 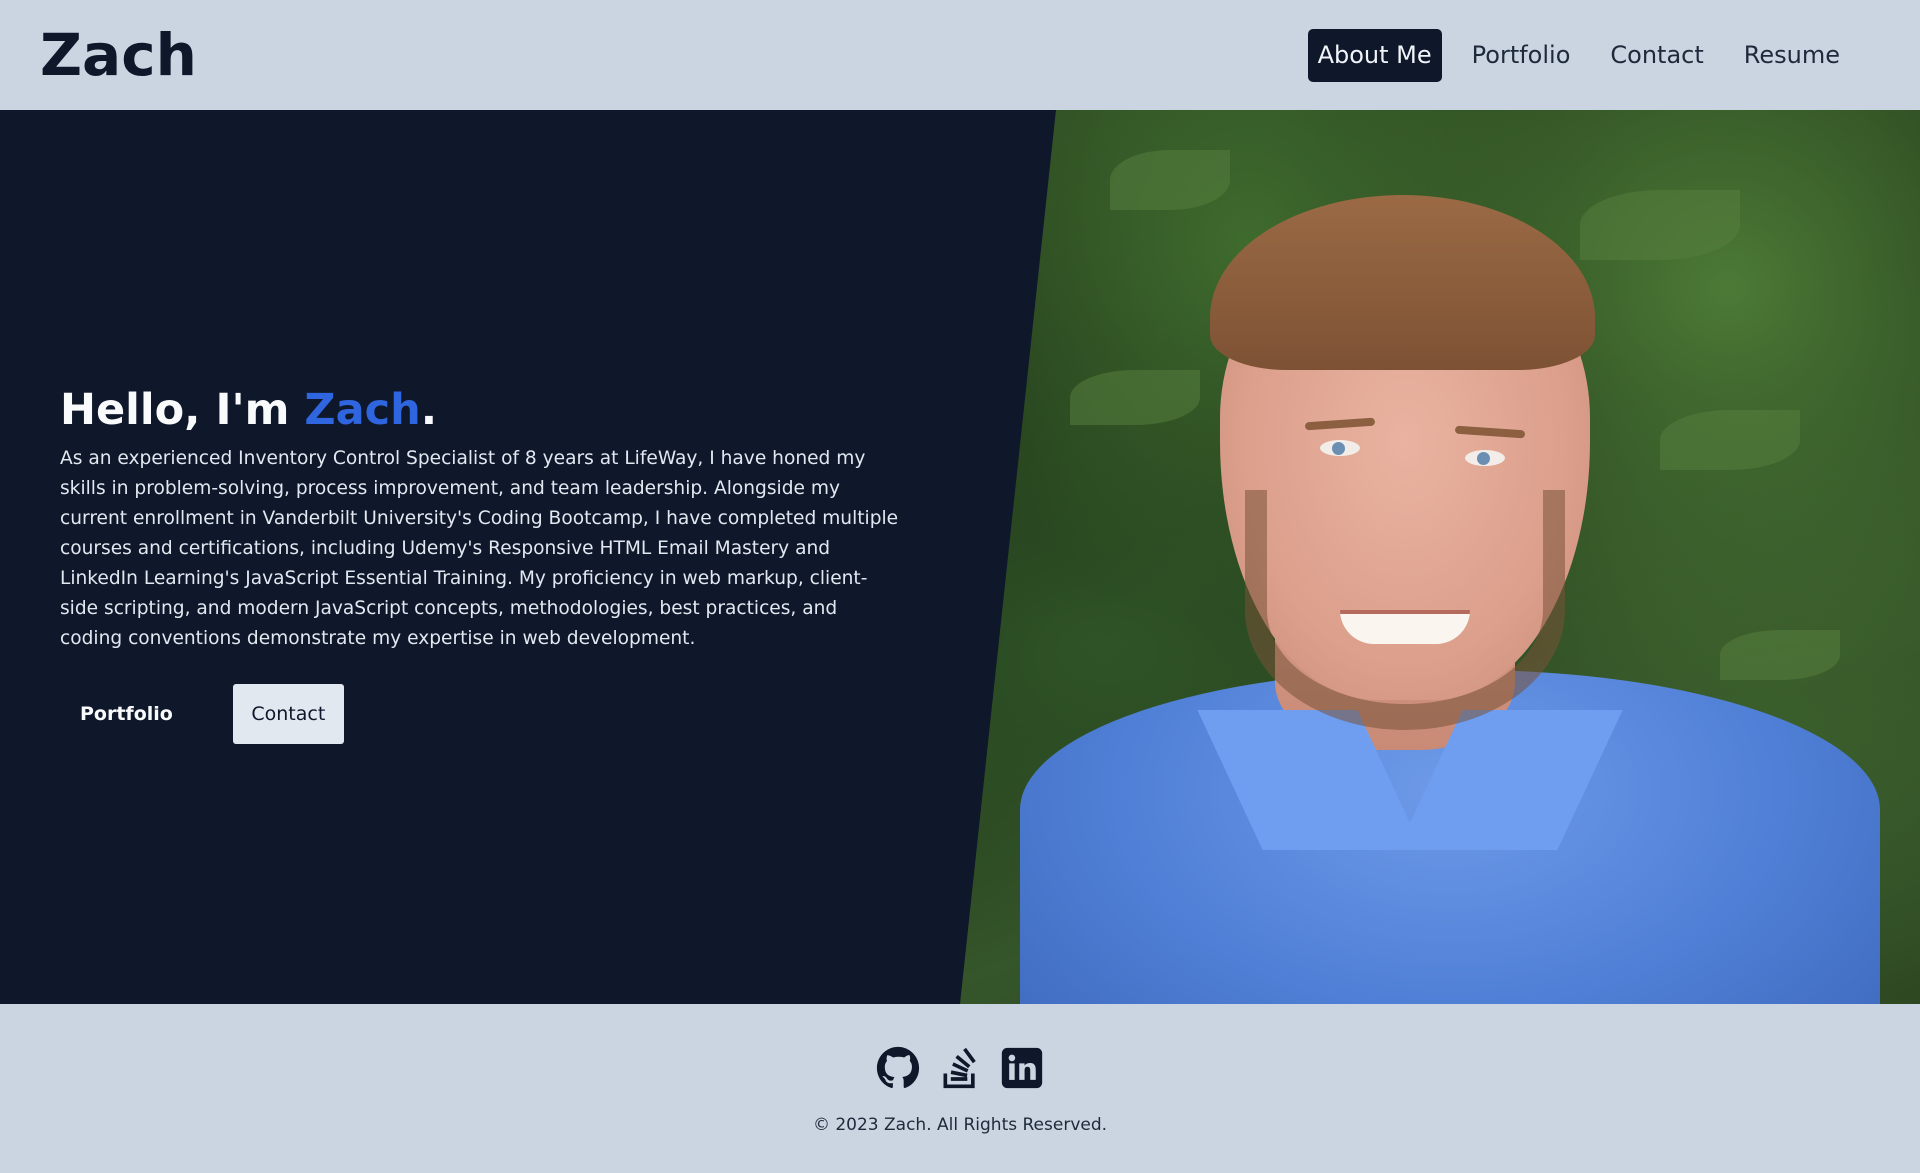 What do you see at coordinates (485, 410) in the screenshot?
I see `hero-heading: Hello, I'm Zach.` at bounding box center [485, 410].